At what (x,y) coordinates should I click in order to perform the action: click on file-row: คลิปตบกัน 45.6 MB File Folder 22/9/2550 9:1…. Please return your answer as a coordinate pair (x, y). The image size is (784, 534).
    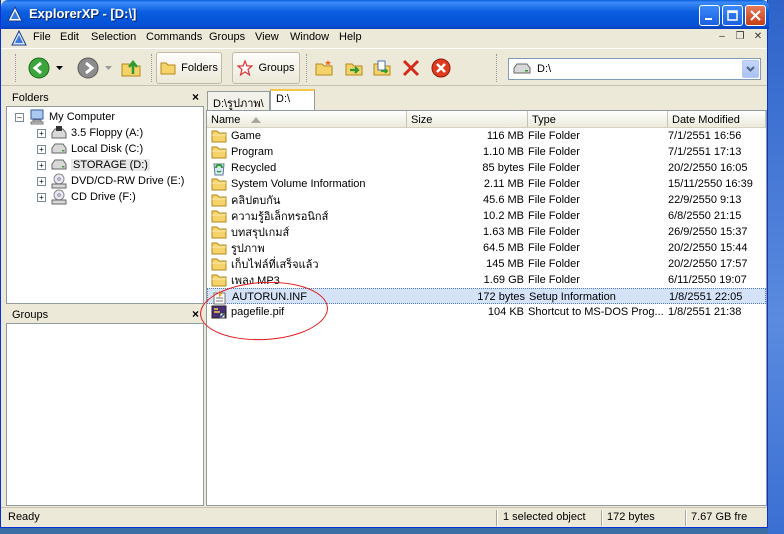
    Looking at the image, I should click on (486, 200).